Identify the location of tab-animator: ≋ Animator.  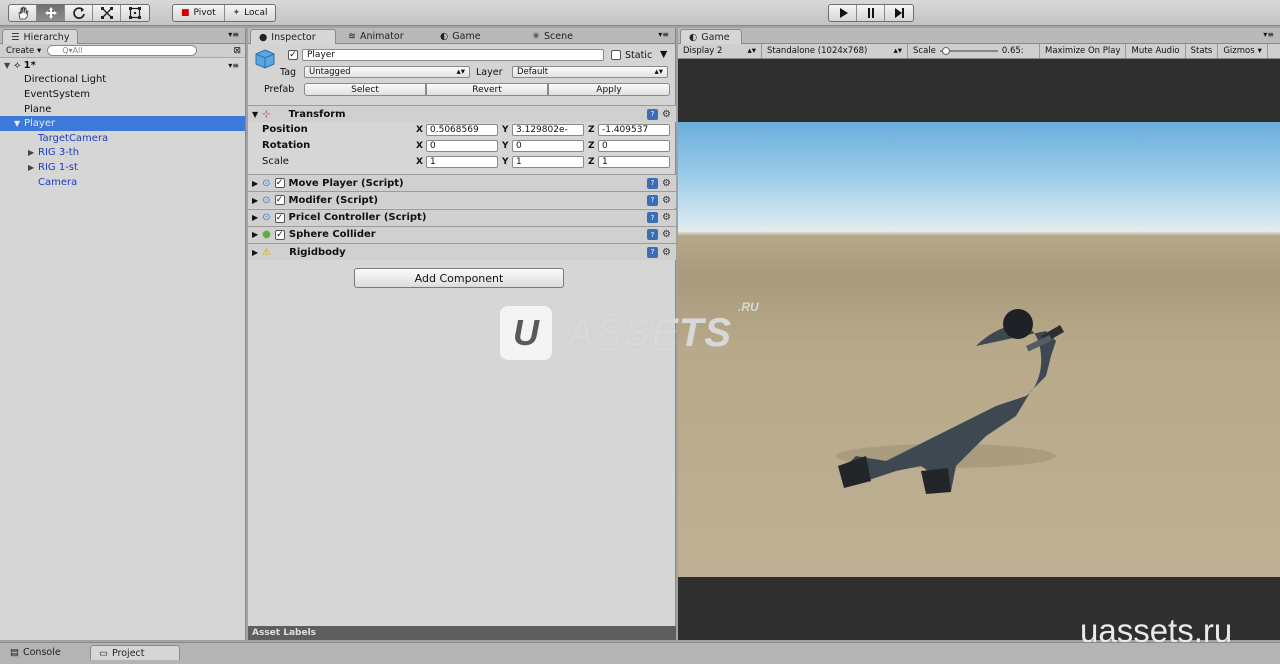
(376, 36).